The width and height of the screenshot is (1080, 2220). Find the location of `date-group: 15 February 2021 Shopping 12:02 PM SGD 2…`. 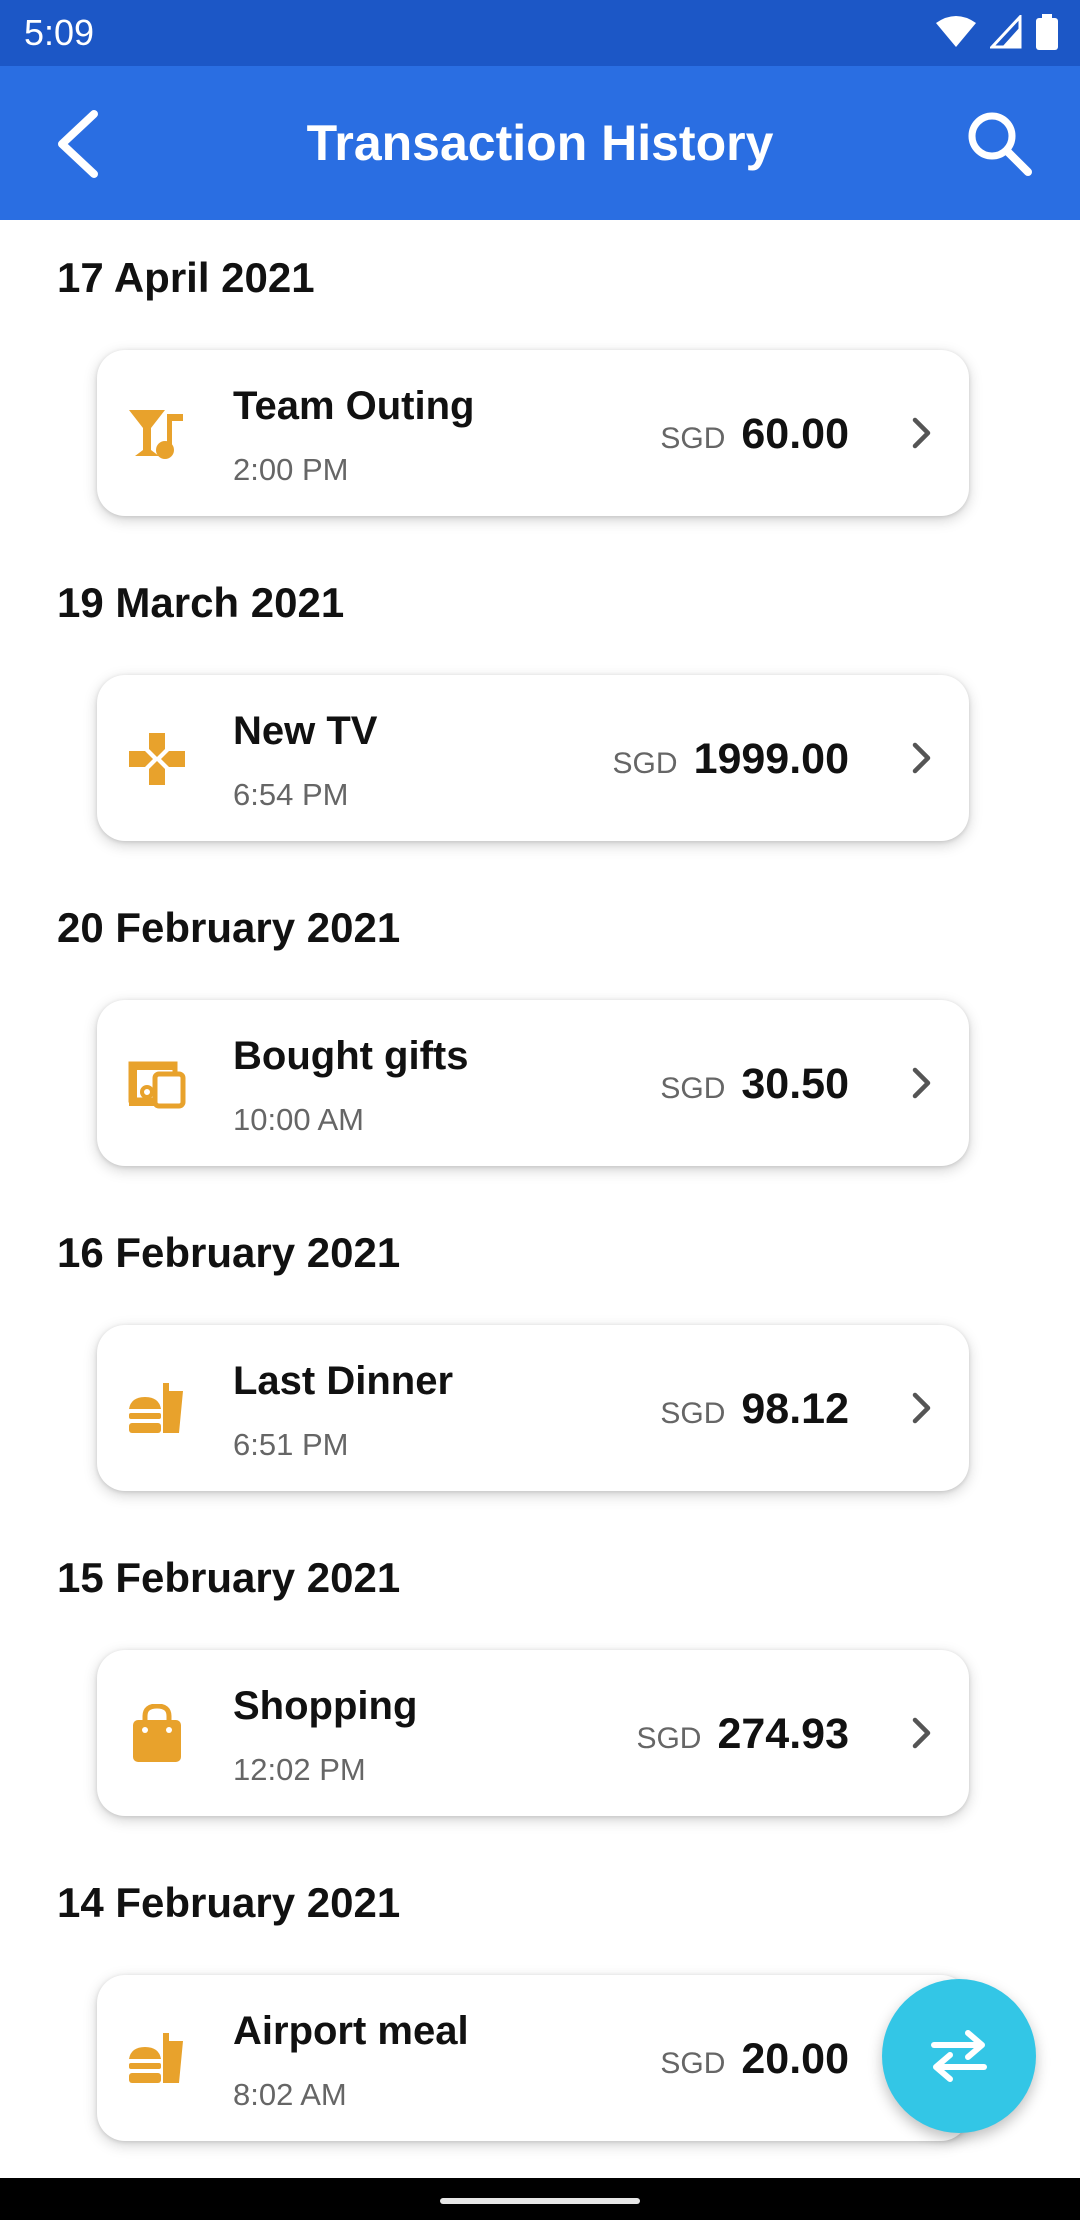

date-group: 15 February 2021 Shopping 12:02 PM SGD 2… is located at coordinates (540, 1682).